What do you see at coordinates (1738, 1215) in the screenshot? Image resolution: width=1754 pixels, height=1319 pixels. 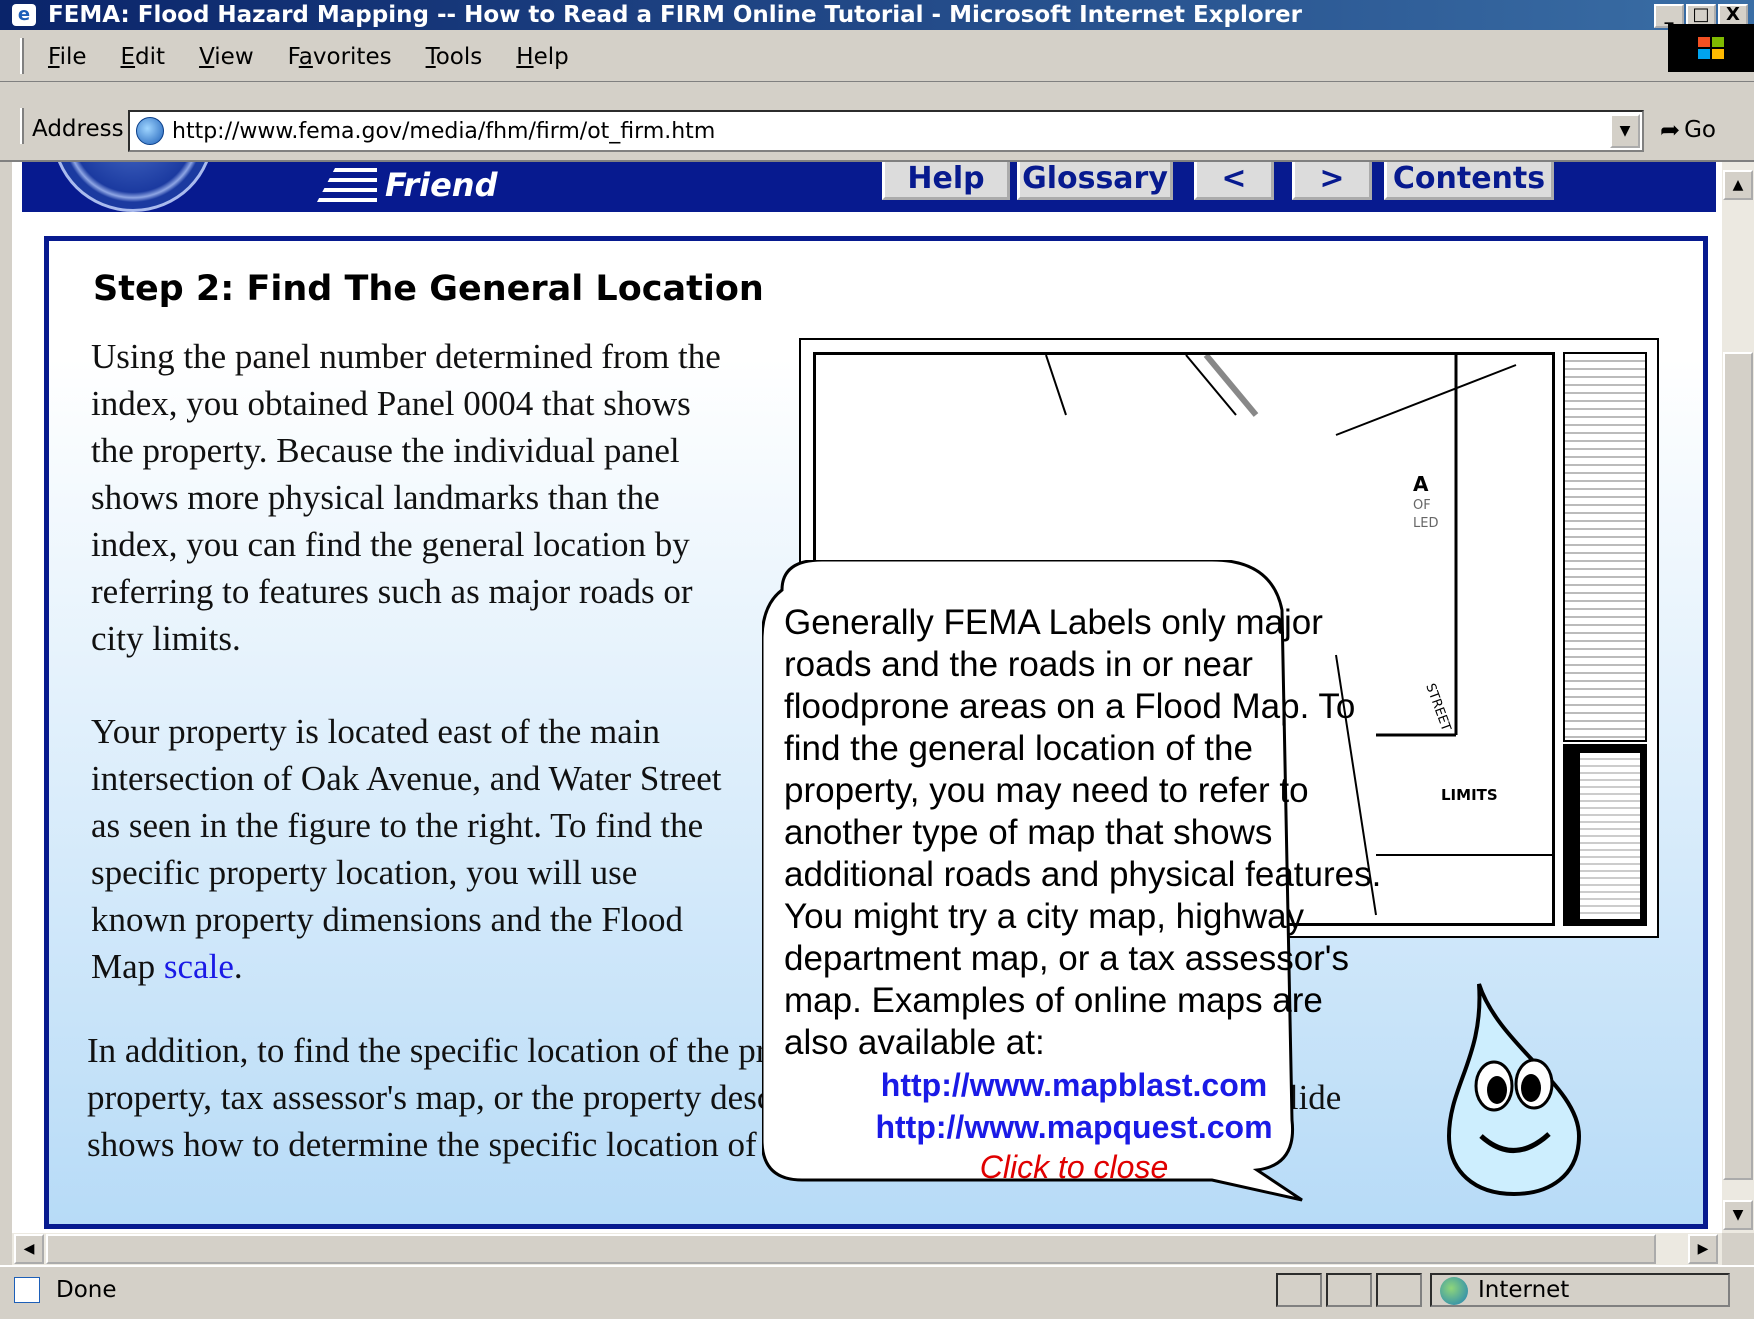 I see `scroll-down-button: ▼` at bounding box center [1738, 1215].